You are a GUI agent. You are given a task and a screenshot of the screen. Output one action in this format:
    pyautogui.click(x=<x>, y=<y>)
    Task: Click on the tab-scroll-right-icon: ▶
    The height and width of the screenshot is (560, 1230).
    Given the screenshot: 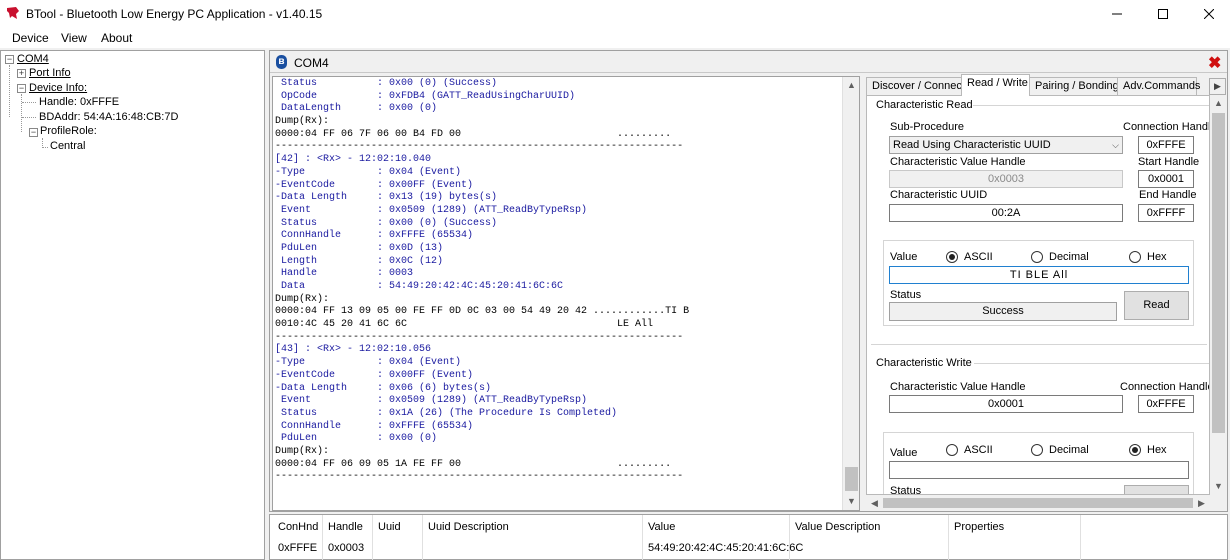 What is the action you would take?
    pyautogui.click(x=1217, y=86)
    